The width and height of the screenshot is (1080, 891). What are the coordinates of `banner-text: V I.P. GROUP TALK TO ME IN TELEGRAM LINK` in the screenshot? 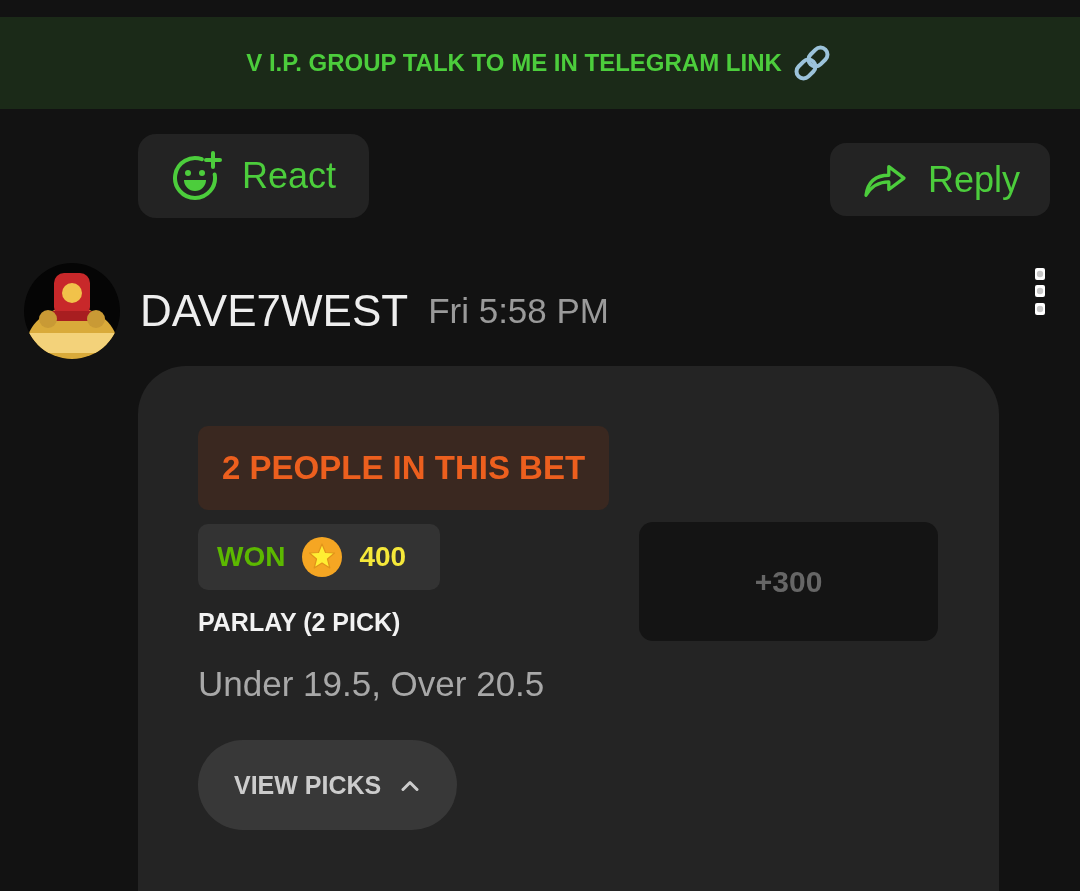 It's located at (514, 63).